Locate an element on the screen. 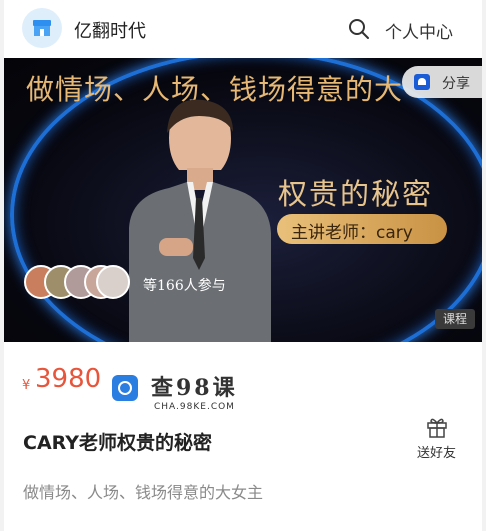  share-button: 分享 is located at coordinates (442, 82).